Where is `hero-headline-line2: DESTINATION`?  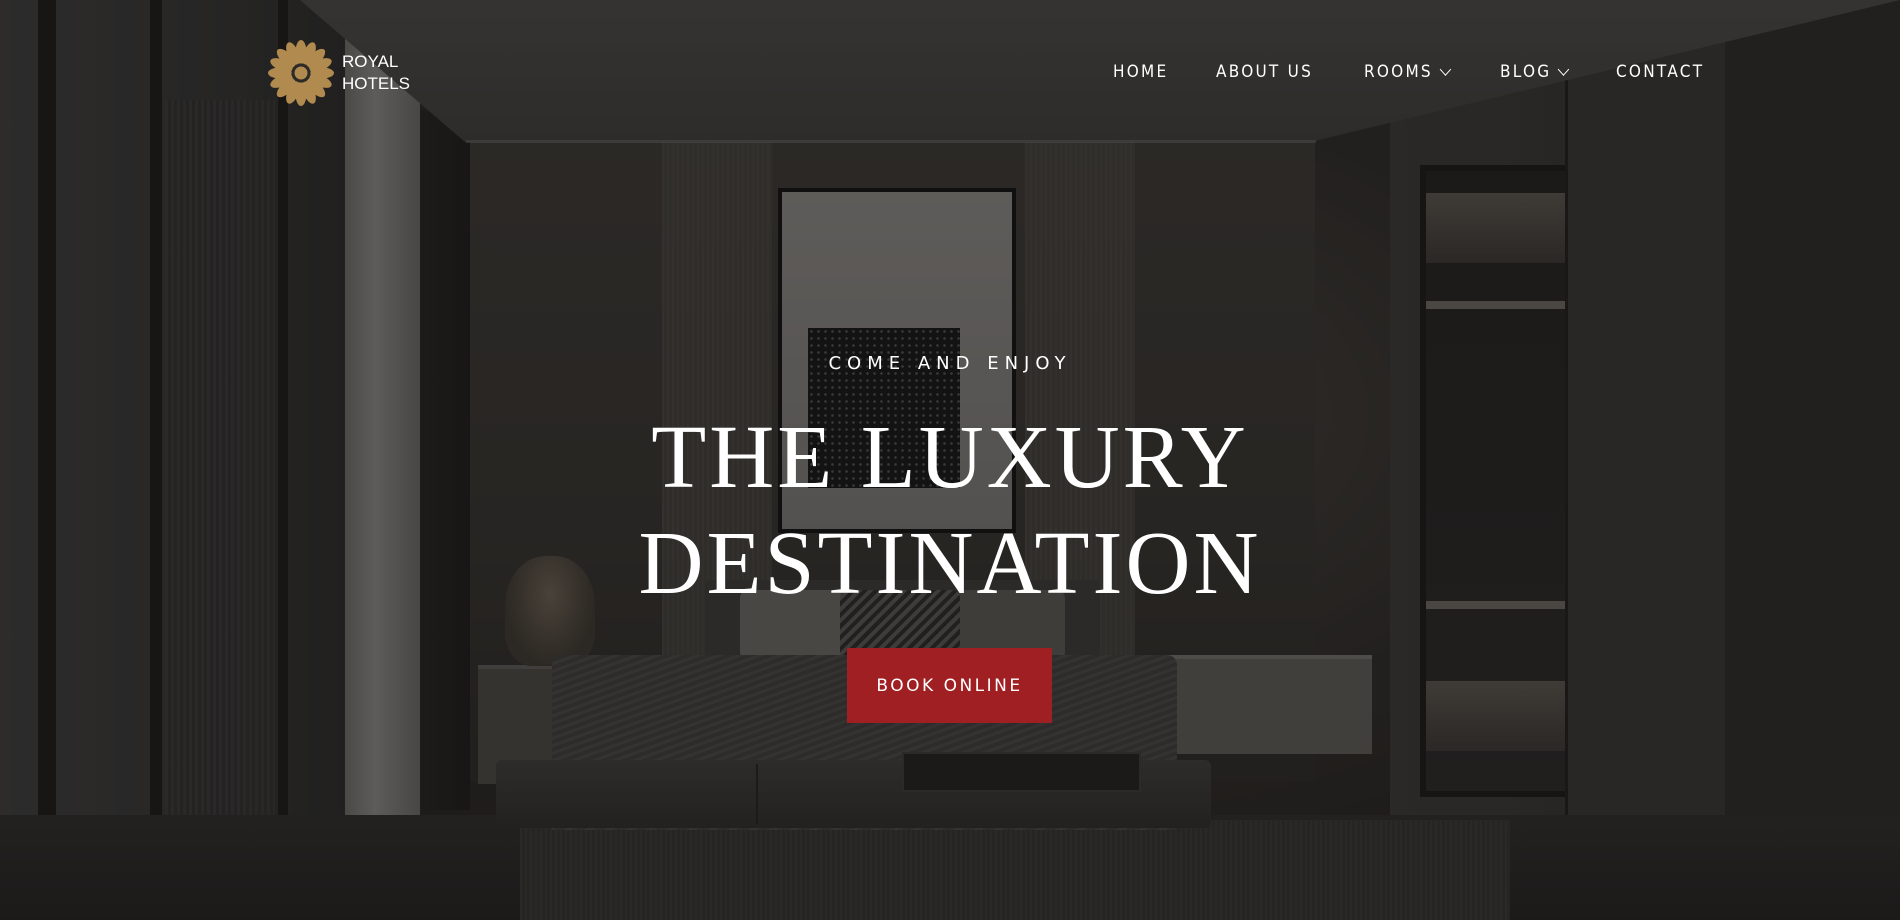
hero-headline-line2: DESTINATION is located at coordinates (950, 563).